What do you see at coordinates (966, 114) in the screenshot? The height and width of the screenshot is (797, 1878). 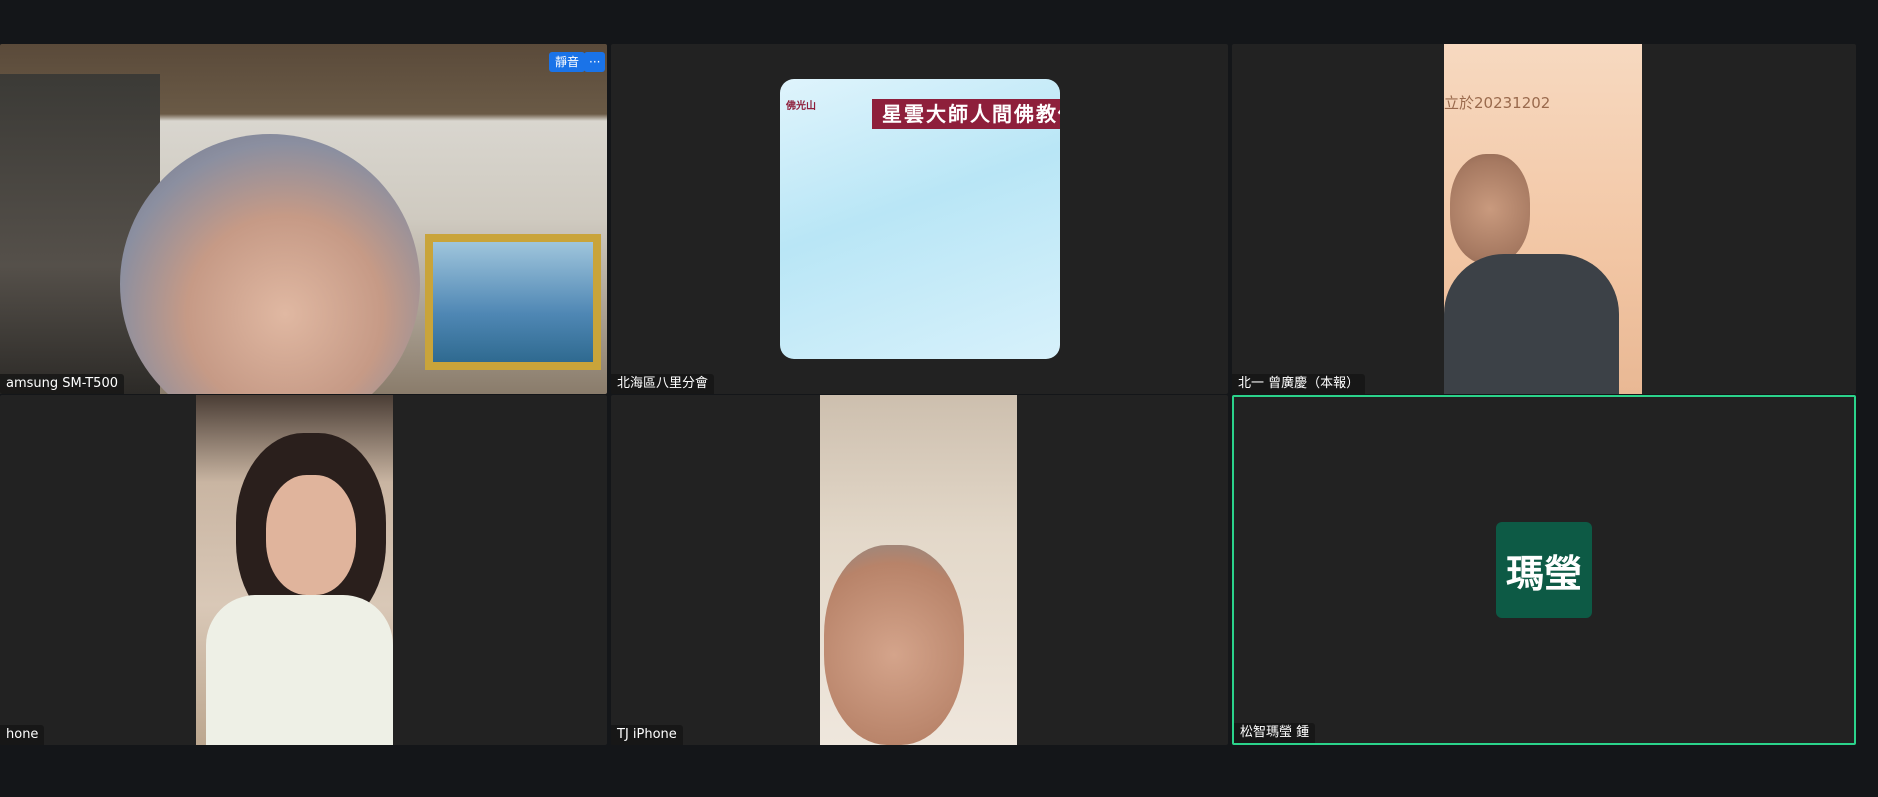 I see `shared-content-banner: 星雲大師人間佛教傳` at bounding box center [966, 114].